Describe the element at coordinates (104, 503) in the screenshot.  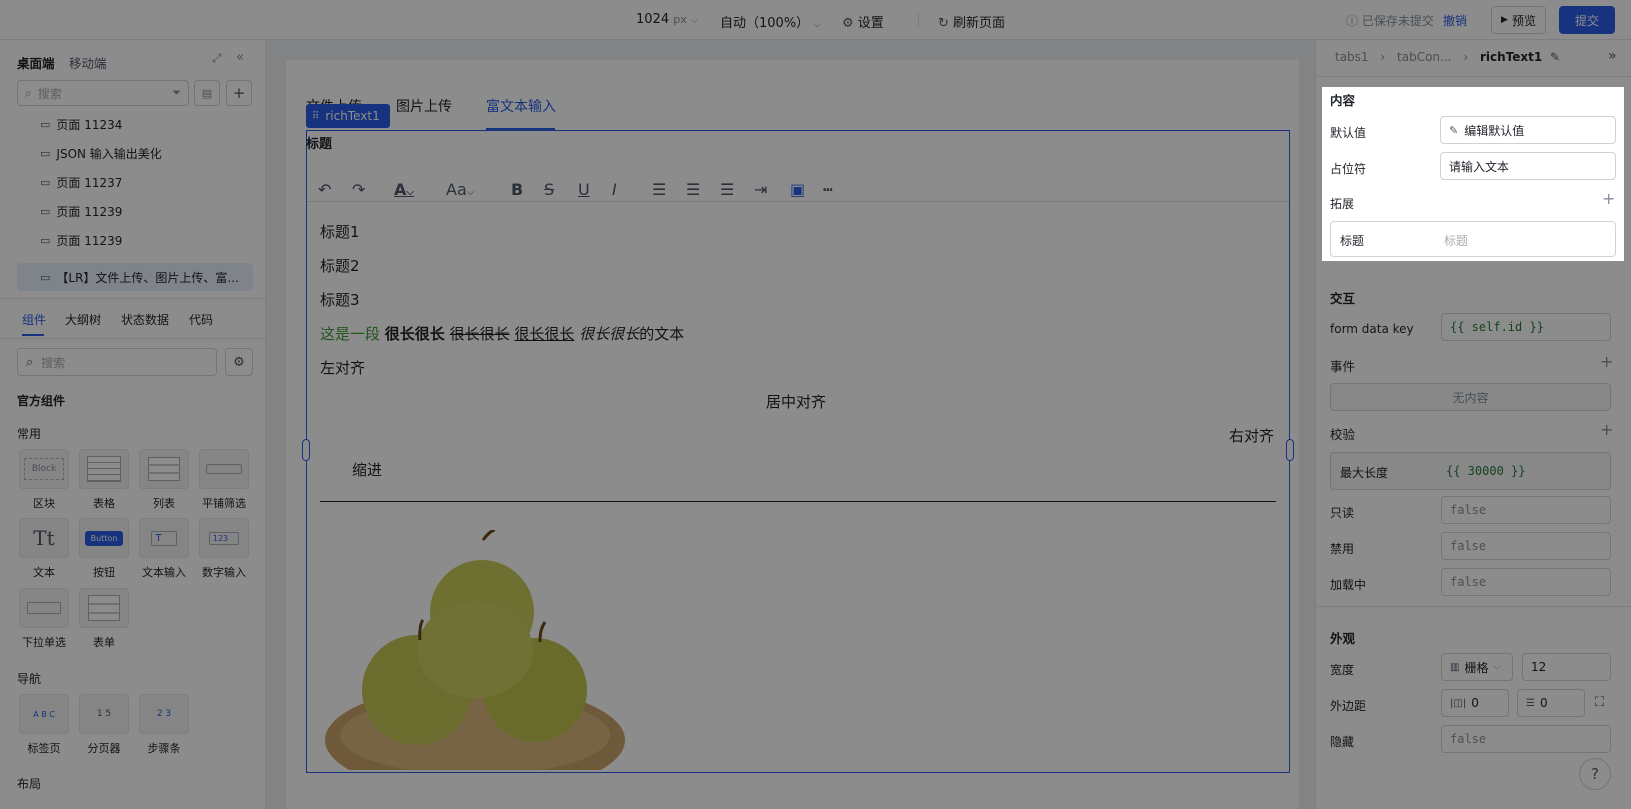
I see `component-label: 表格` at that location.